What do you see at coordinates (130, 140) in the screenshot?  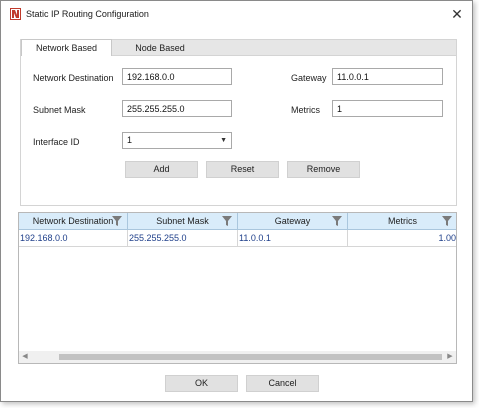 I see `interface-id-value: 1` at bounding box center [130, 140].